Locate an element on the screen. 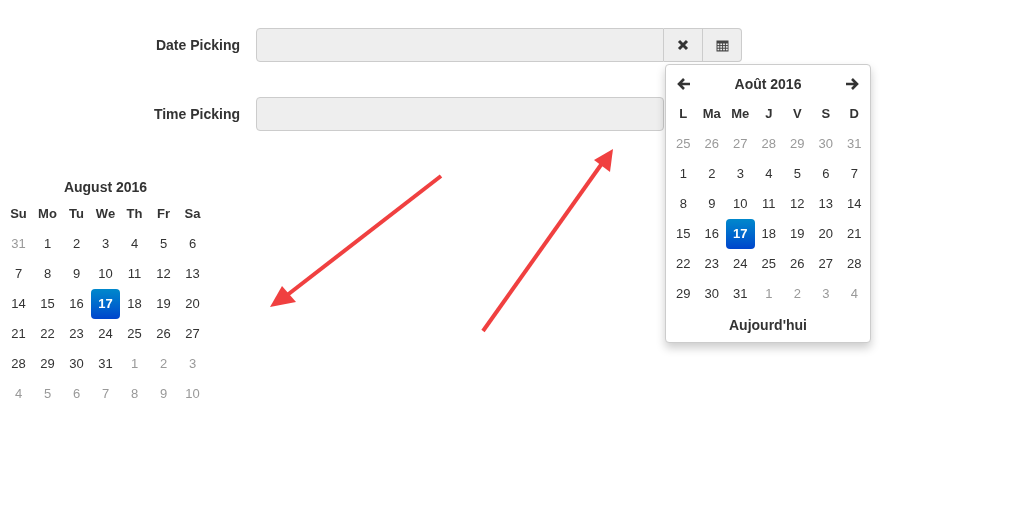 This screenshot has height=530, width=1016. previous-month-button is located at coordinates (684, 84).